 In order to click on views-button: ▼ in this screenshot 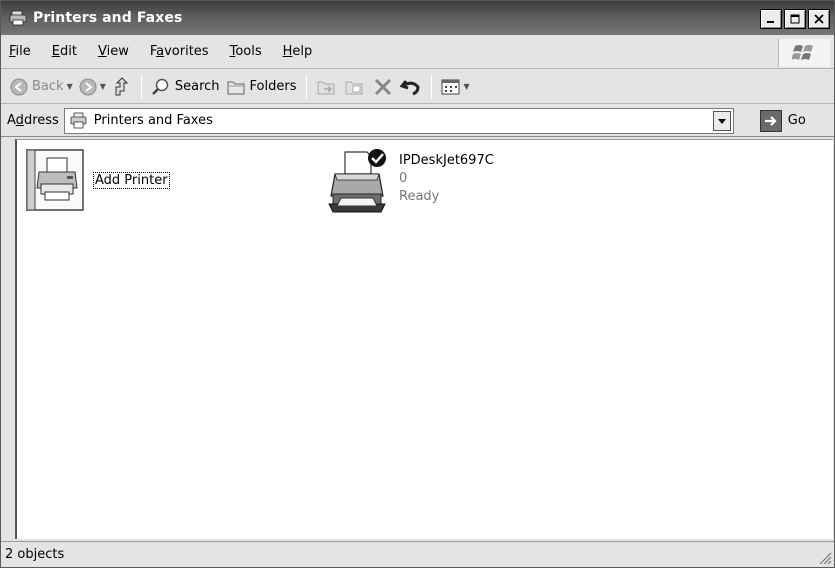, I will do `click(455, 87)`.